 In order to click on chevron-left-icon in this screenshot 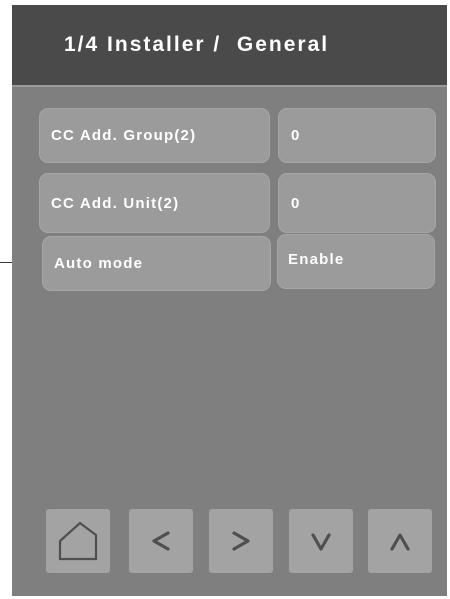, I will do `click(161, 541)`.